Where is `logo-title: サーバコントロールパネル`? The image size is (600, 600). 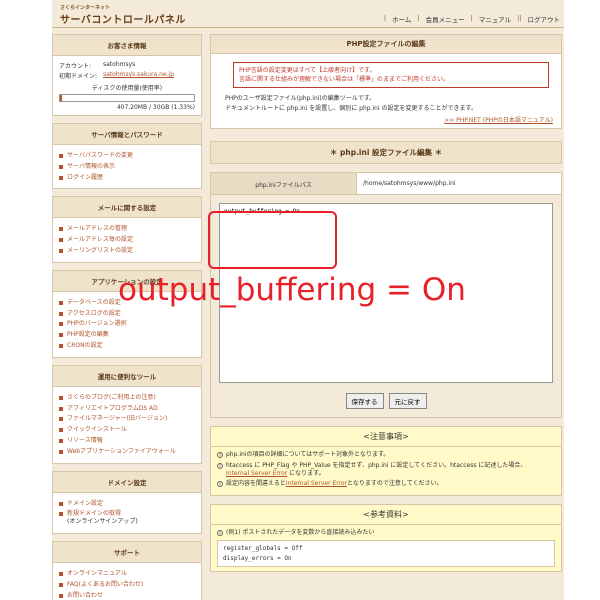 logo-title: サーバコントロールパネル is located at coordinates (123, 18).